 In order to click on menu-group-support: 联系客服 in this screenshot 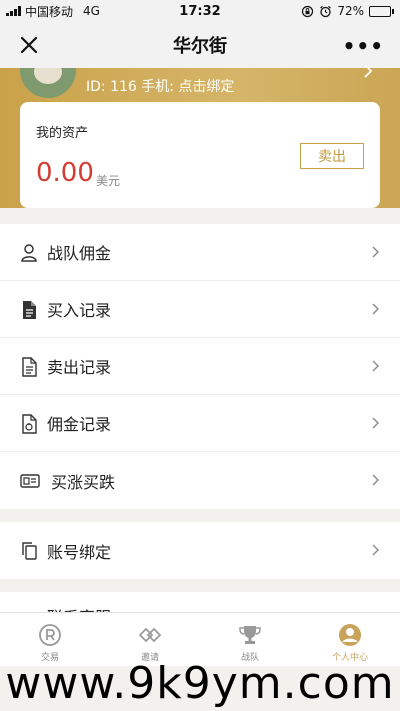, I will do `click(200, 602)`.